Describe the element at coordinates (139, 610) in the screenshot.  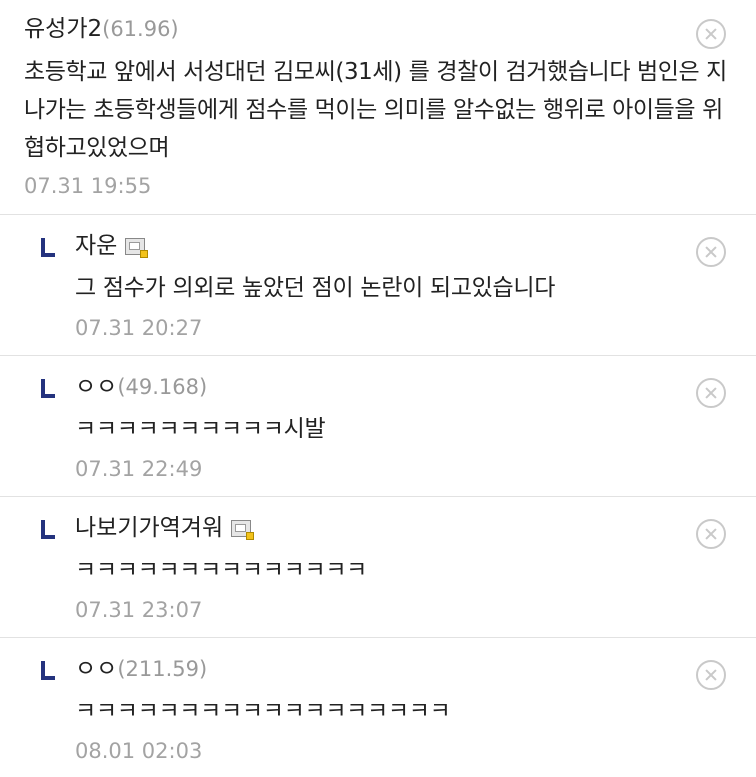
I see `reply-date: 07.31 23:07` at that location.